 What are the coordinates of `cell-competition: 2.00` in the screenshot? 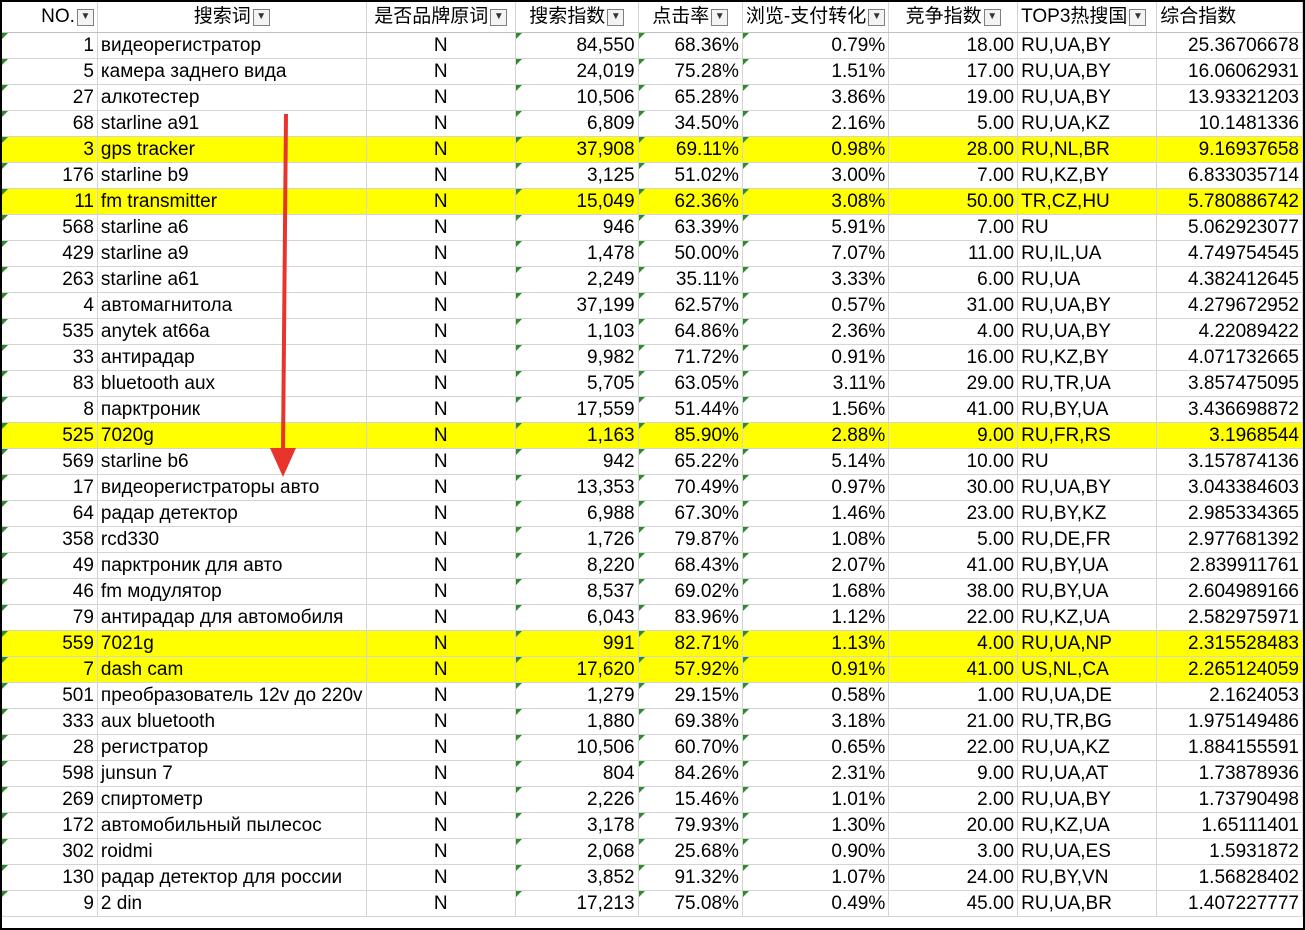 It's located at (953, 799).